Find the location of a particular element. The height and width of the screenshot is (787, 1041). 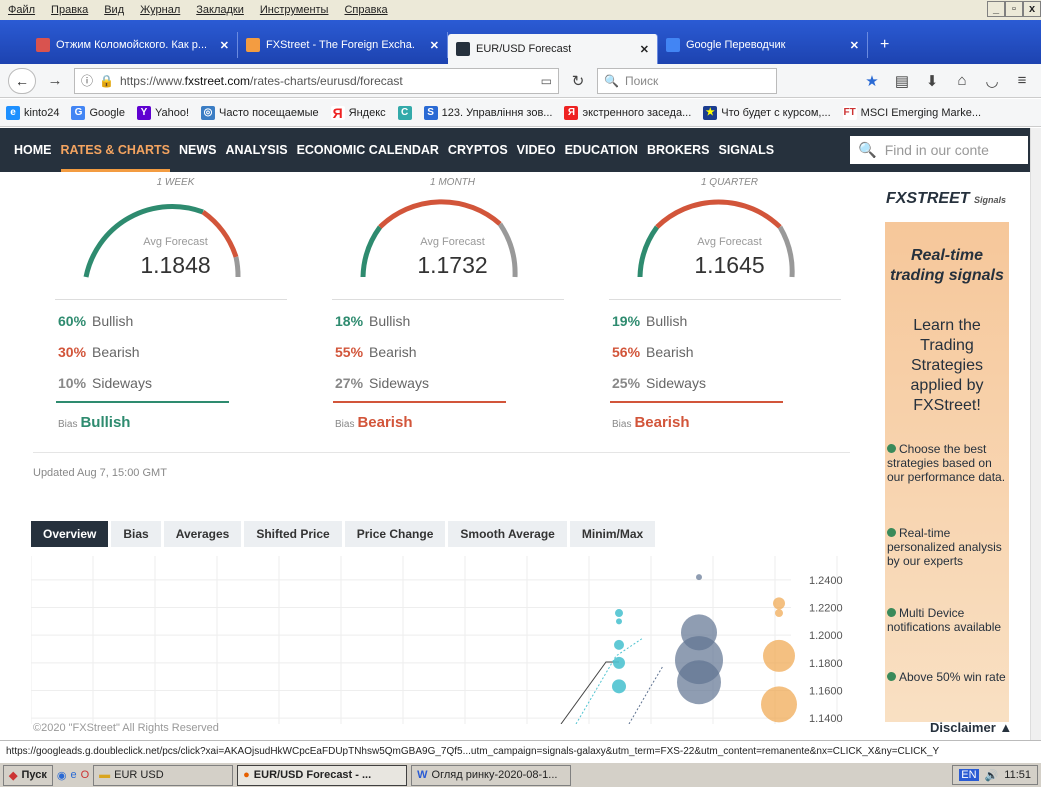

bearish-percent: 56% is located at coordinates (626, 352).